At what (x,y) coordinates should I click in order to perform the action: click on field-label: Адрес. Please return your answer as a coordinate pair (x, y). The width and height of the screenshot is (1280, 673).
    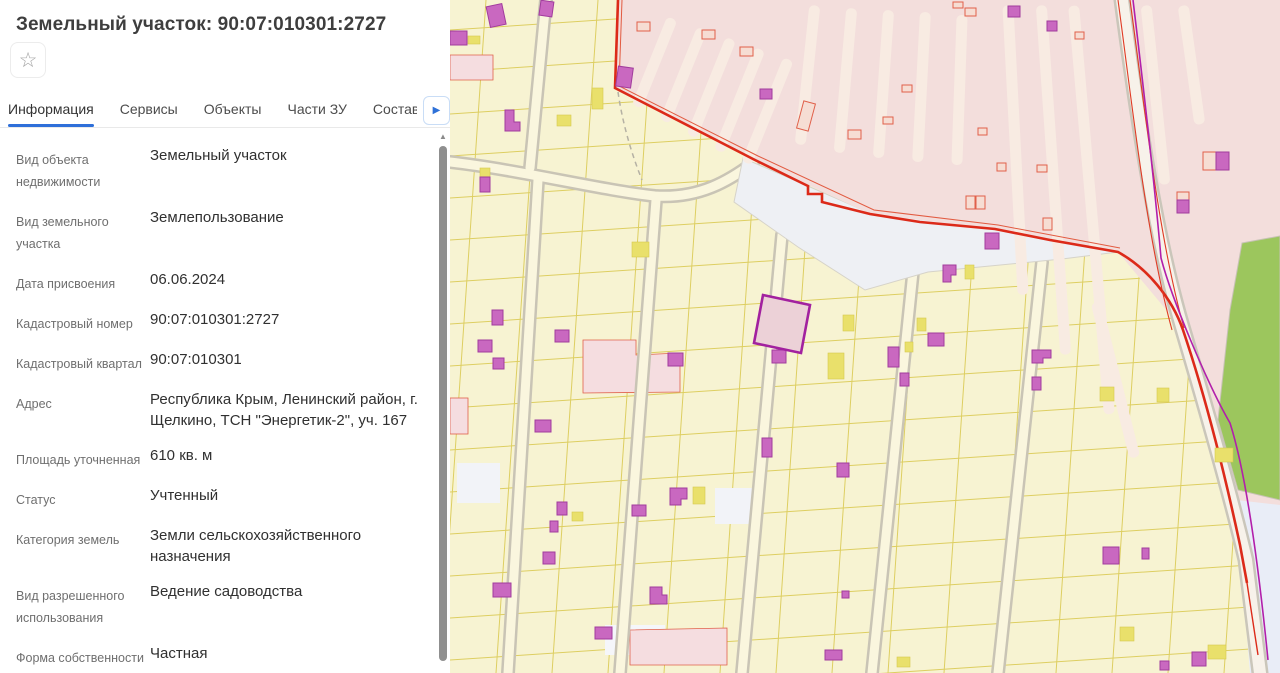
    Looking at the image, I should click on (34, 404).